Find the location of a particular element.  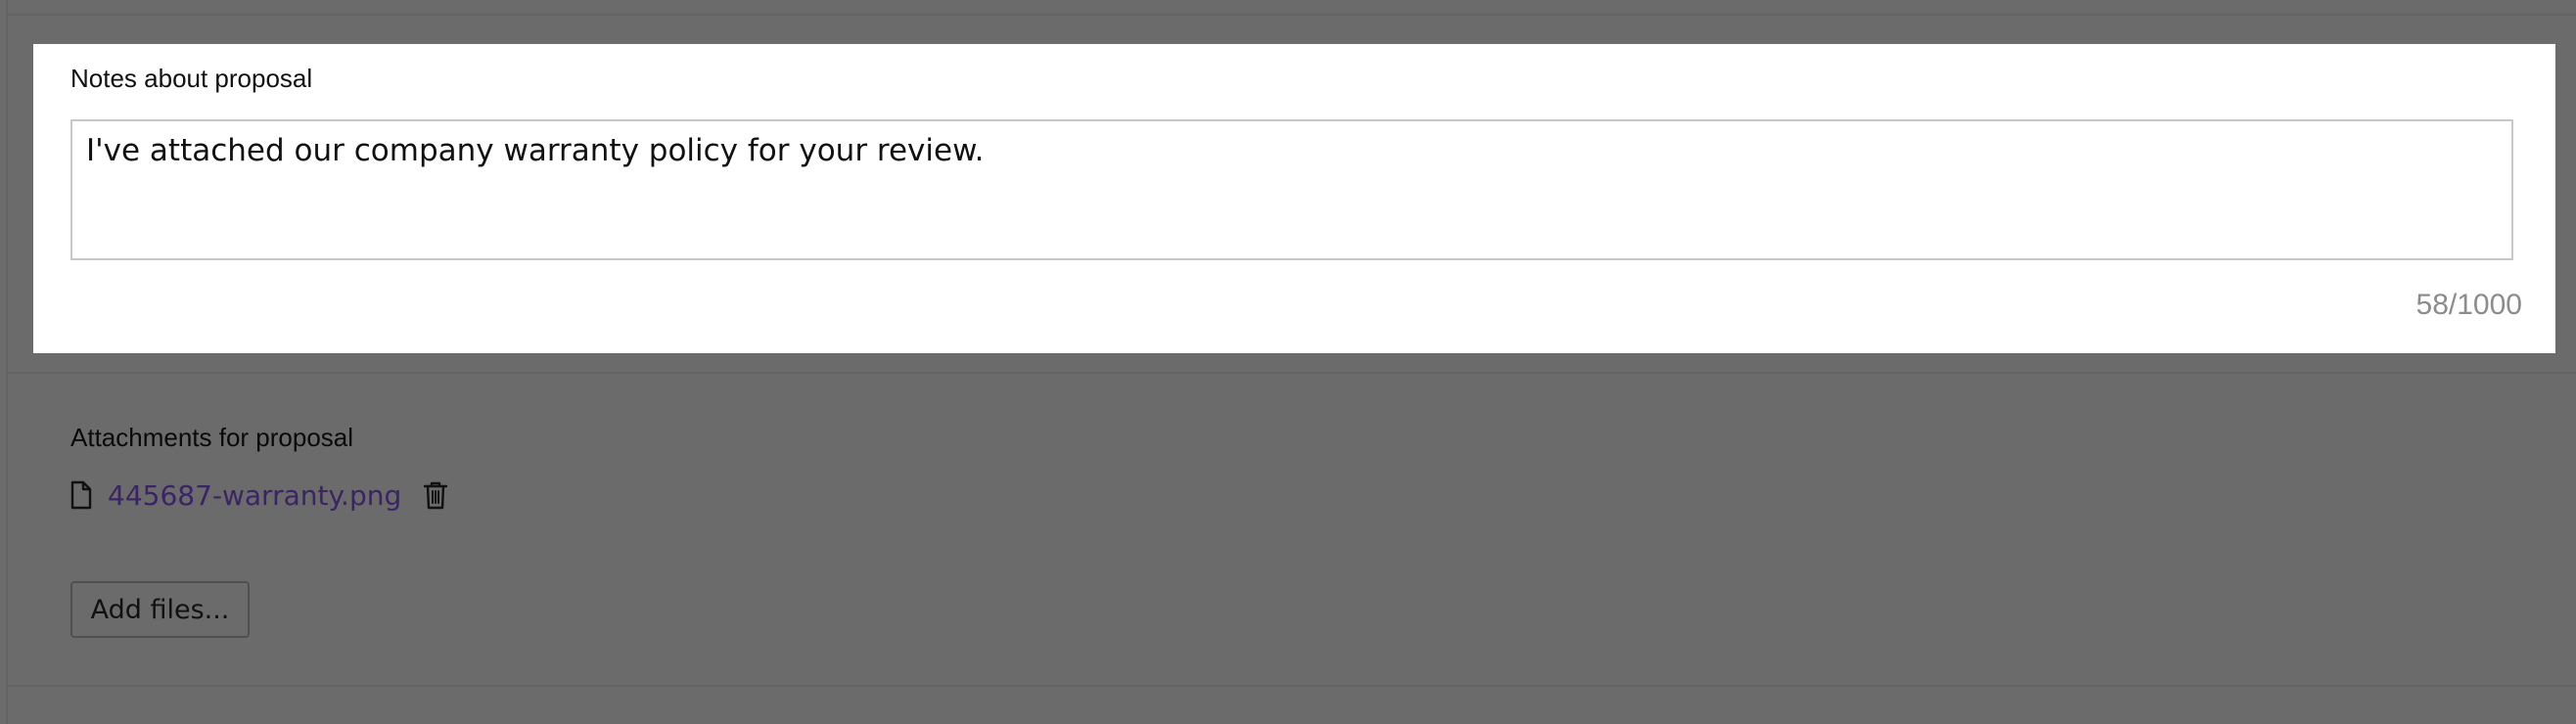

file-icon is located at coordinates (81, 495).